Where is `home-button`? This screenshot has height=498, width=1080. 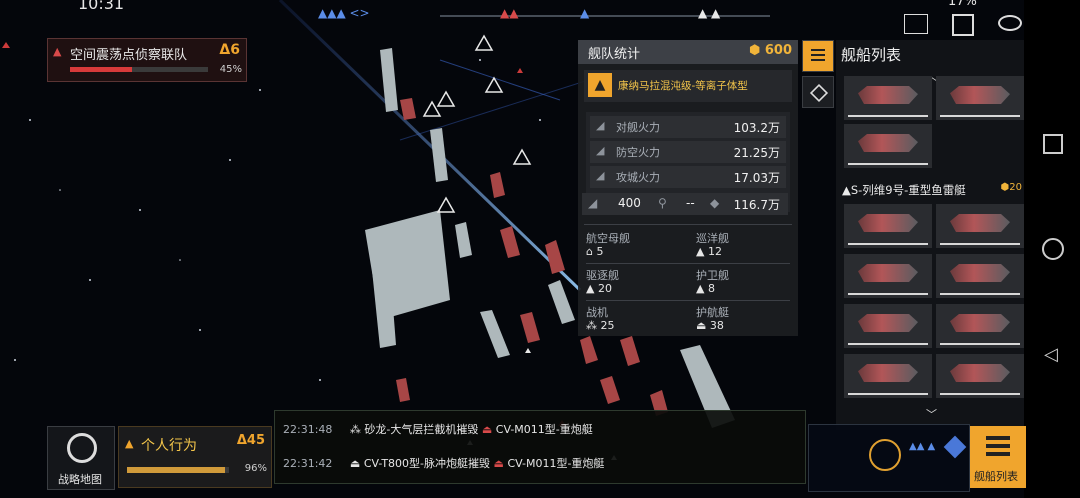 home-button is located at coordinates (1053, 249).